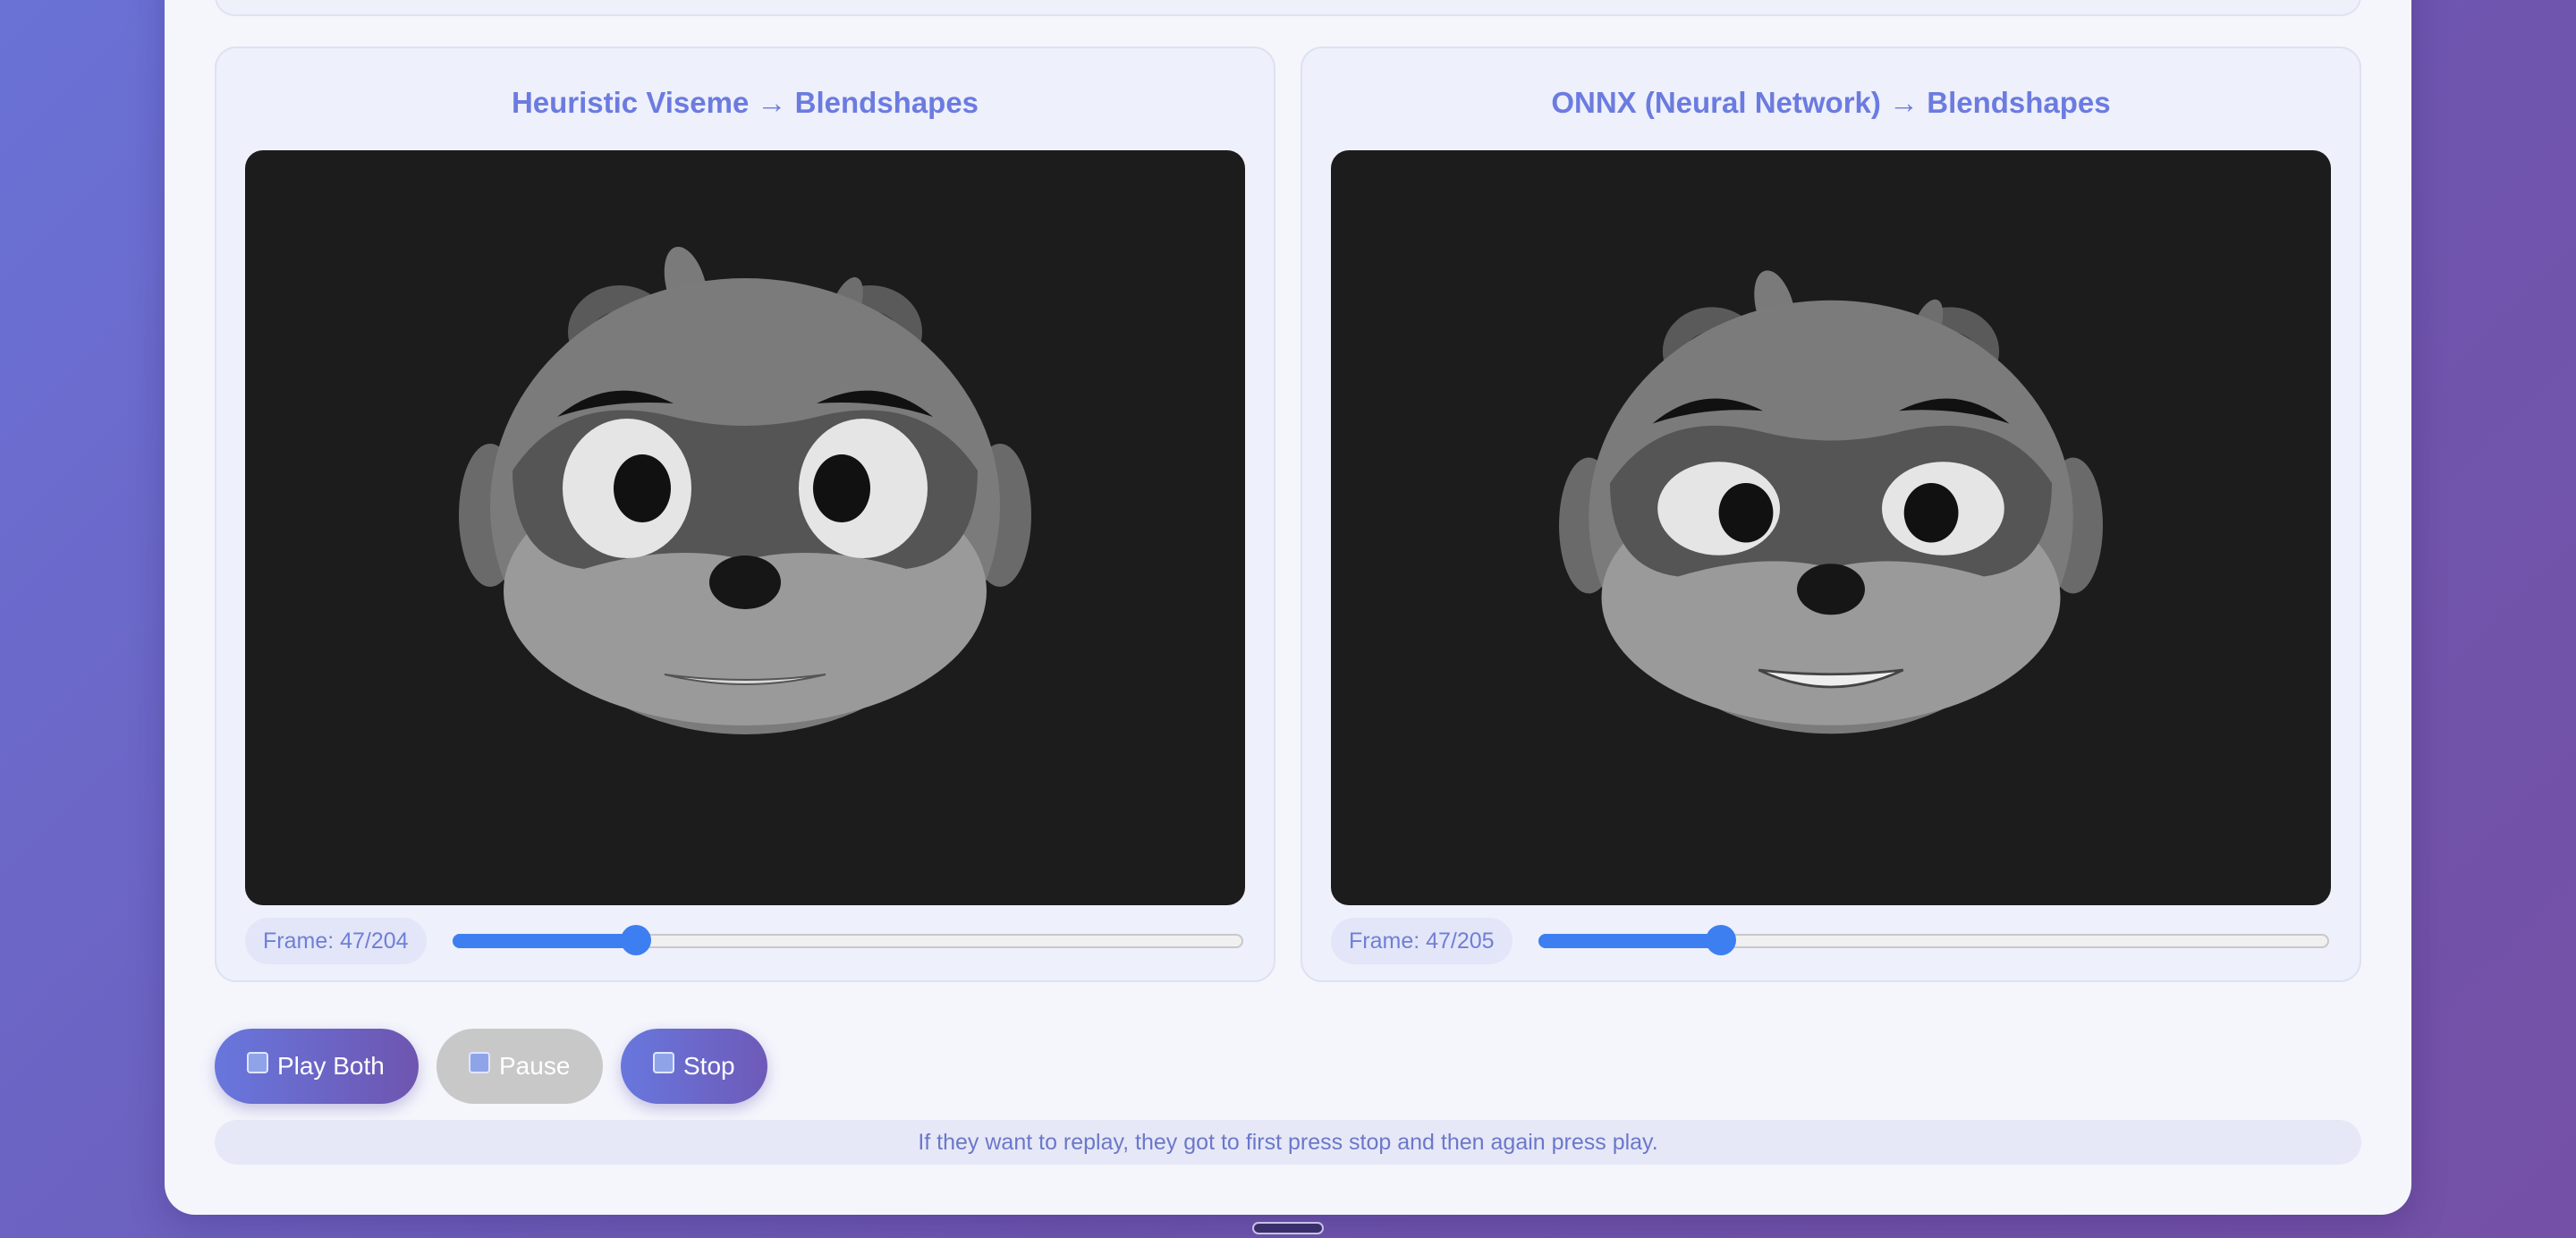 The width and height of the screenshot is (2576, 1238). Describe the element at coordinates (336, 941) in the screenshot. I see `frame-counter: Frame: 47/204` at that location.